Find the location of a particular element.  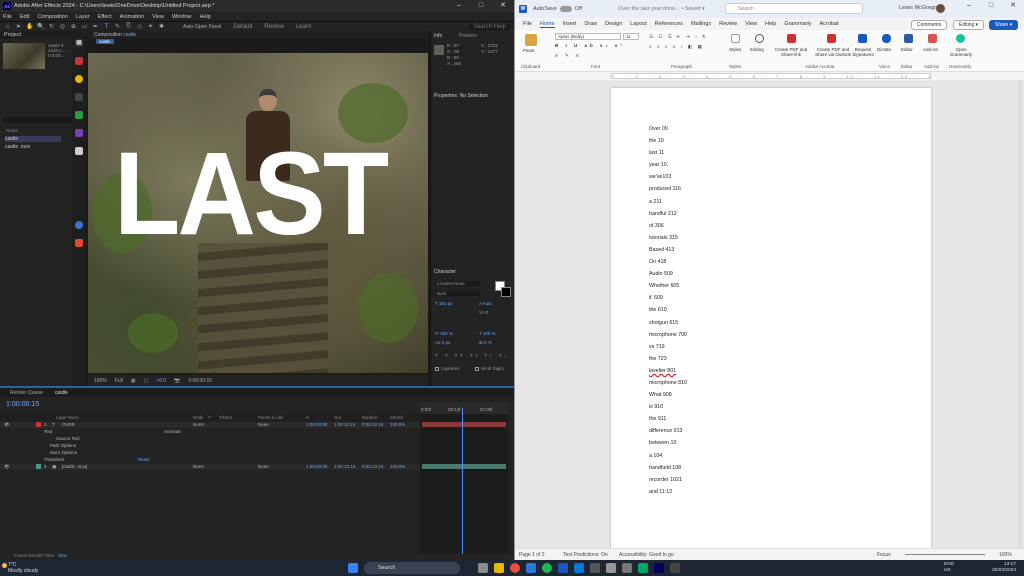

checkbox-box is located at coordinates (477, 368).